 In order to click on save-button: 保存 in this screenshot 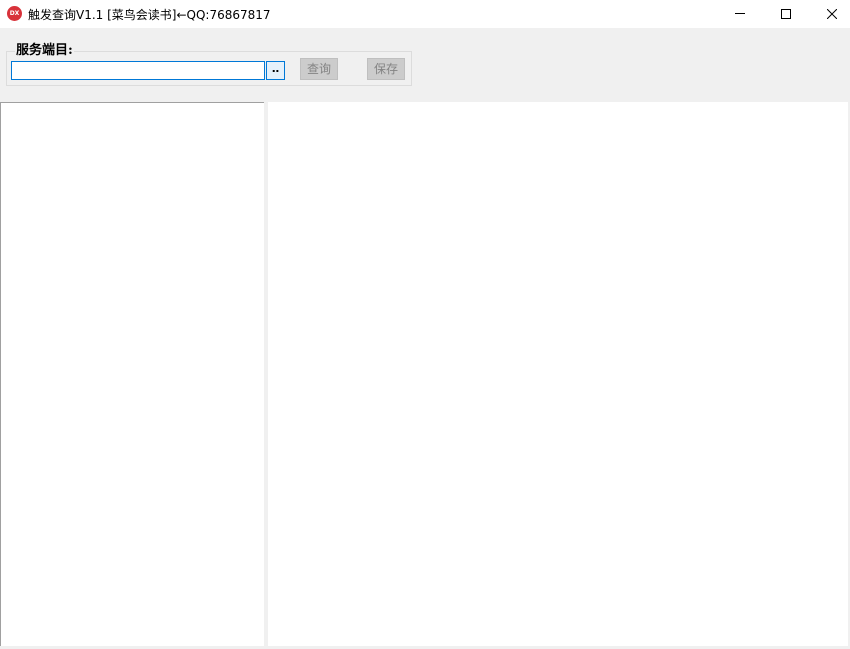, I will do `click(386, 69)`.